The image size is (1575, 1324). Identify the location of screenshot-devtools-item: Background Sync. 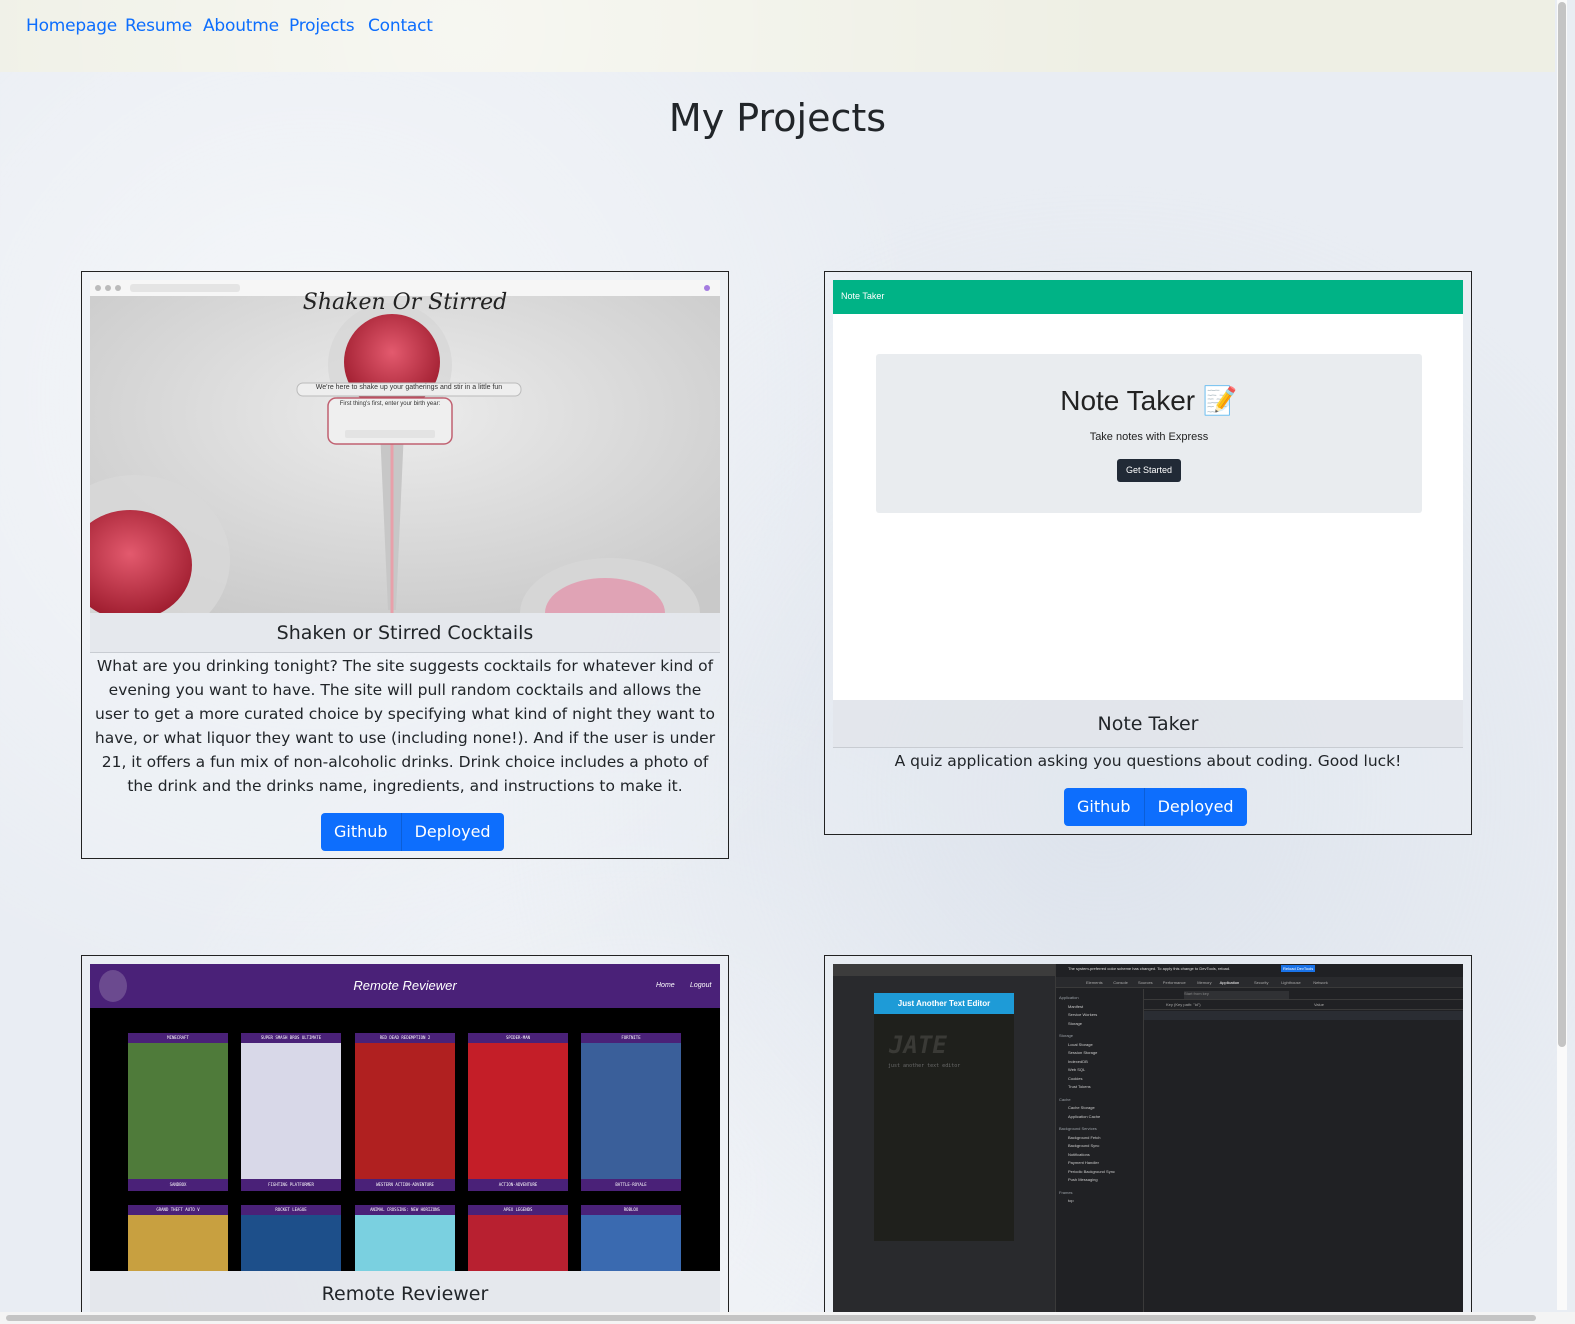
(1084, 1145).